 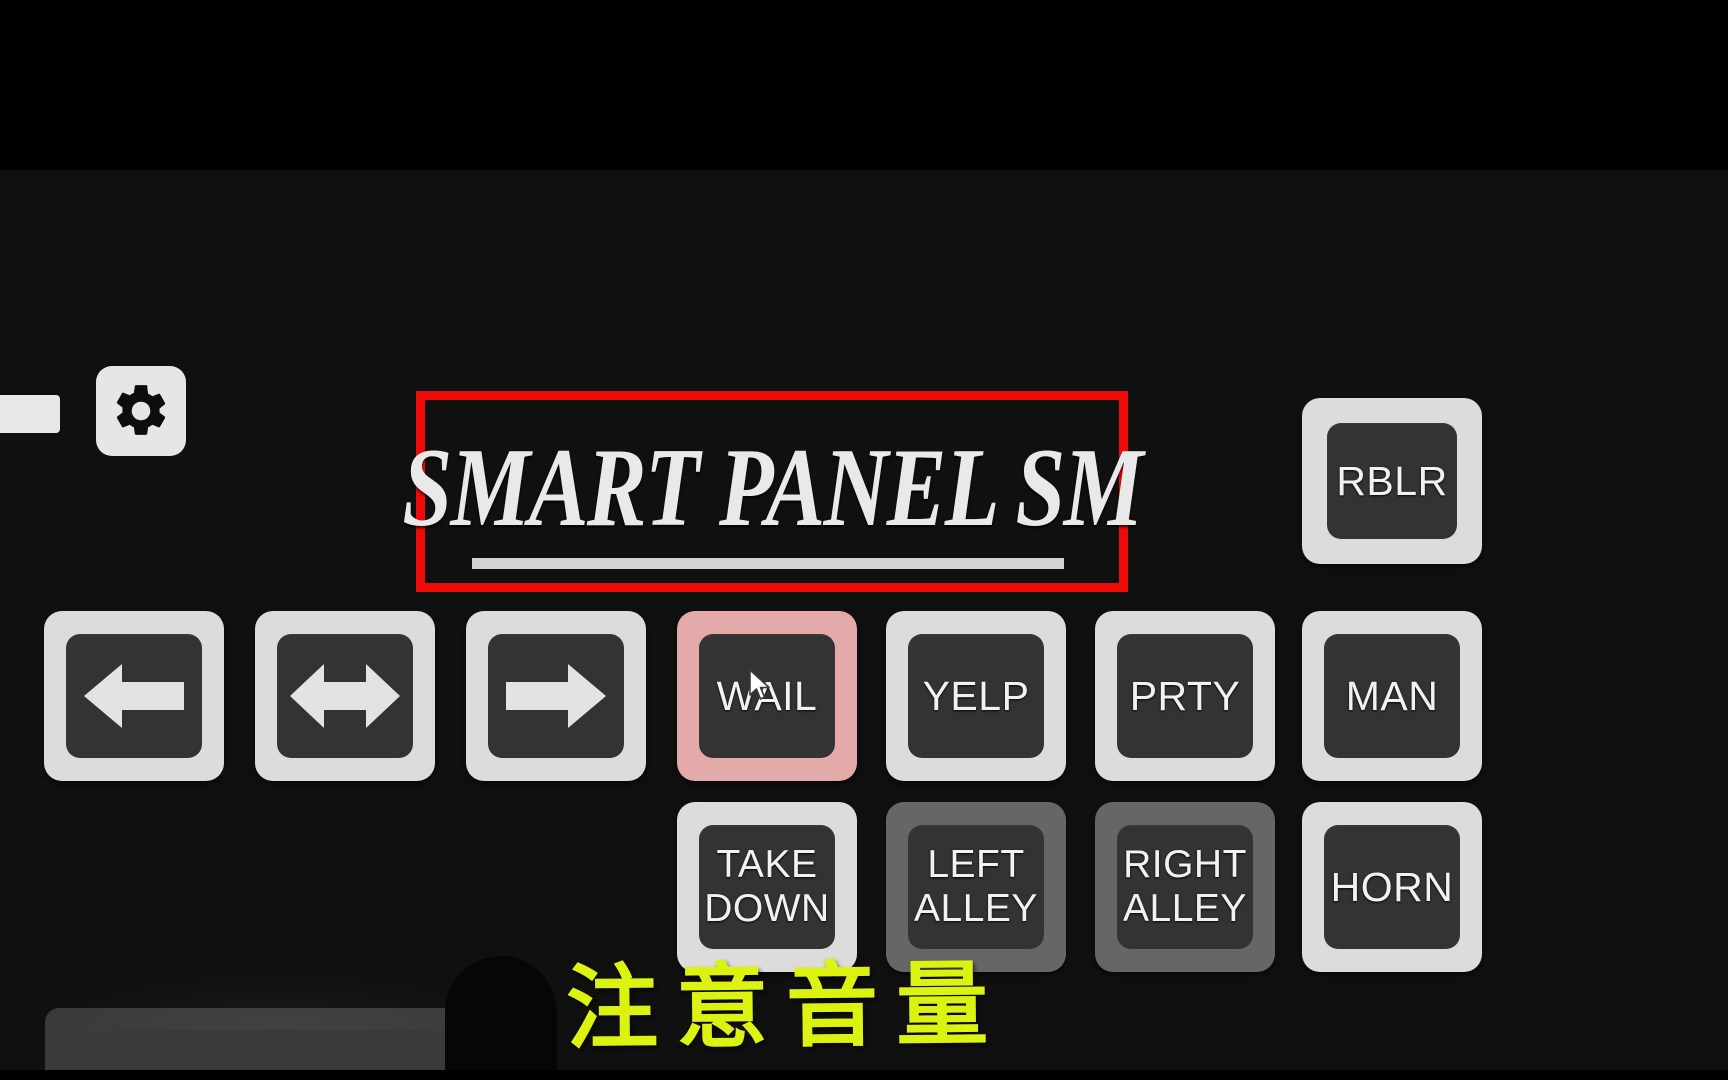 I want to click on man-button: MAN, so click(x=1392, y=696).